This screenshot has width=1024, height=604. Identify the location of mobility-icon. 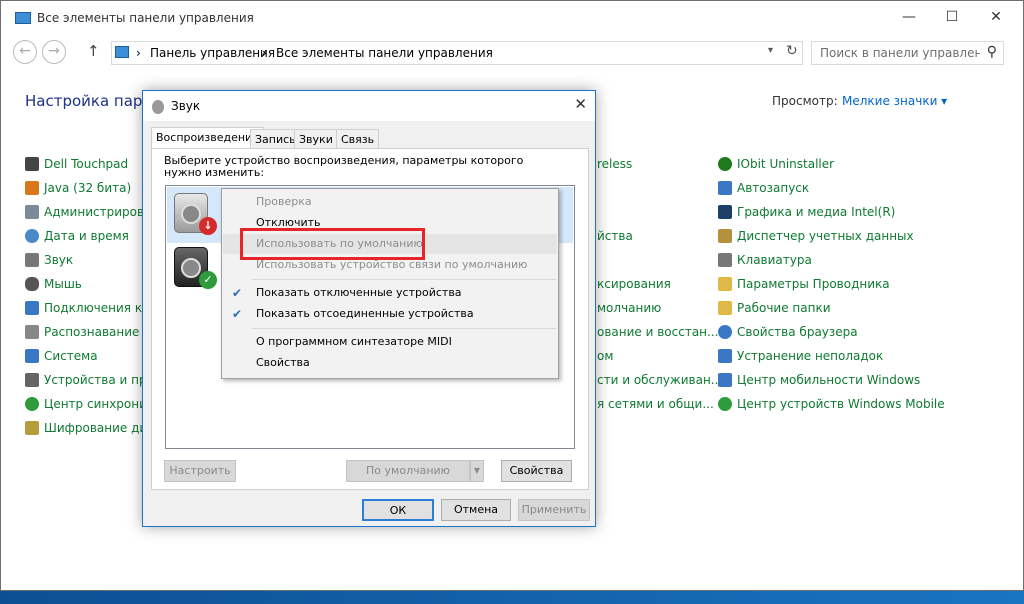
(725, 380).